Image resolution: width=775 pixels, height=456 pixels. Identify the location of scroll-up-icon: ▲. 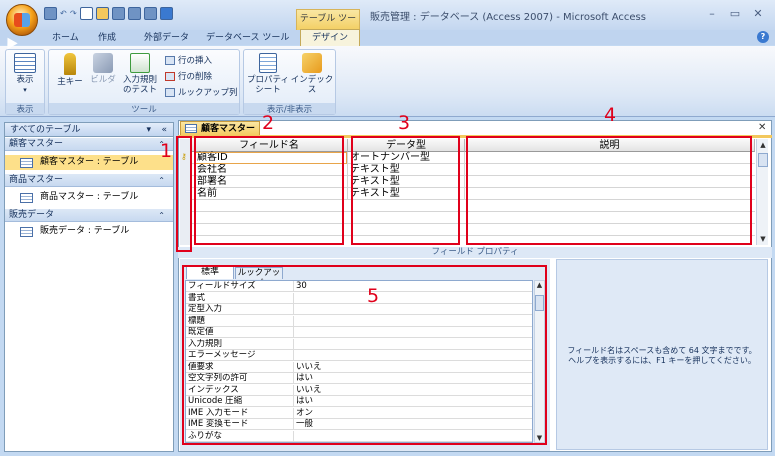
(763, 145).